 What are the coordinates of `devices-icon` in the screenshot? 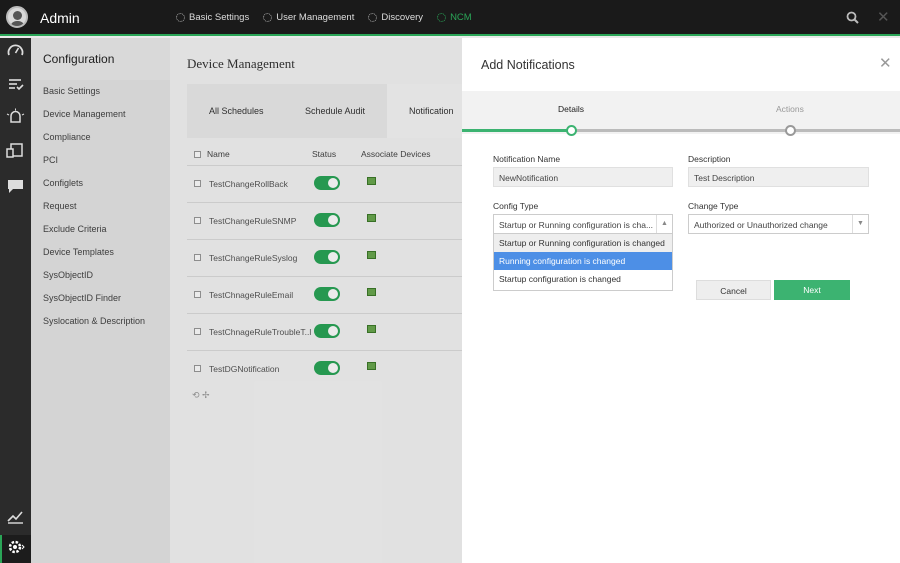 It's located at (15, 151).